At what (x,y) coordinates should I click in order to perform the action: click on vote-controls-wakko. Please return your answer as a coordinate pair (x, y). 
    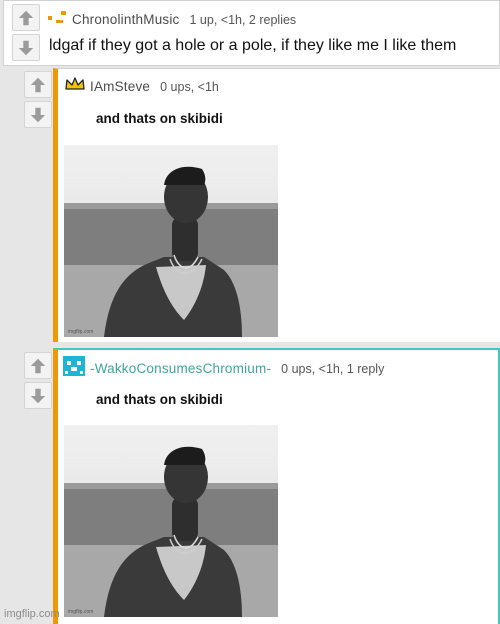
    Looking at the image, I should click on (38, 382).